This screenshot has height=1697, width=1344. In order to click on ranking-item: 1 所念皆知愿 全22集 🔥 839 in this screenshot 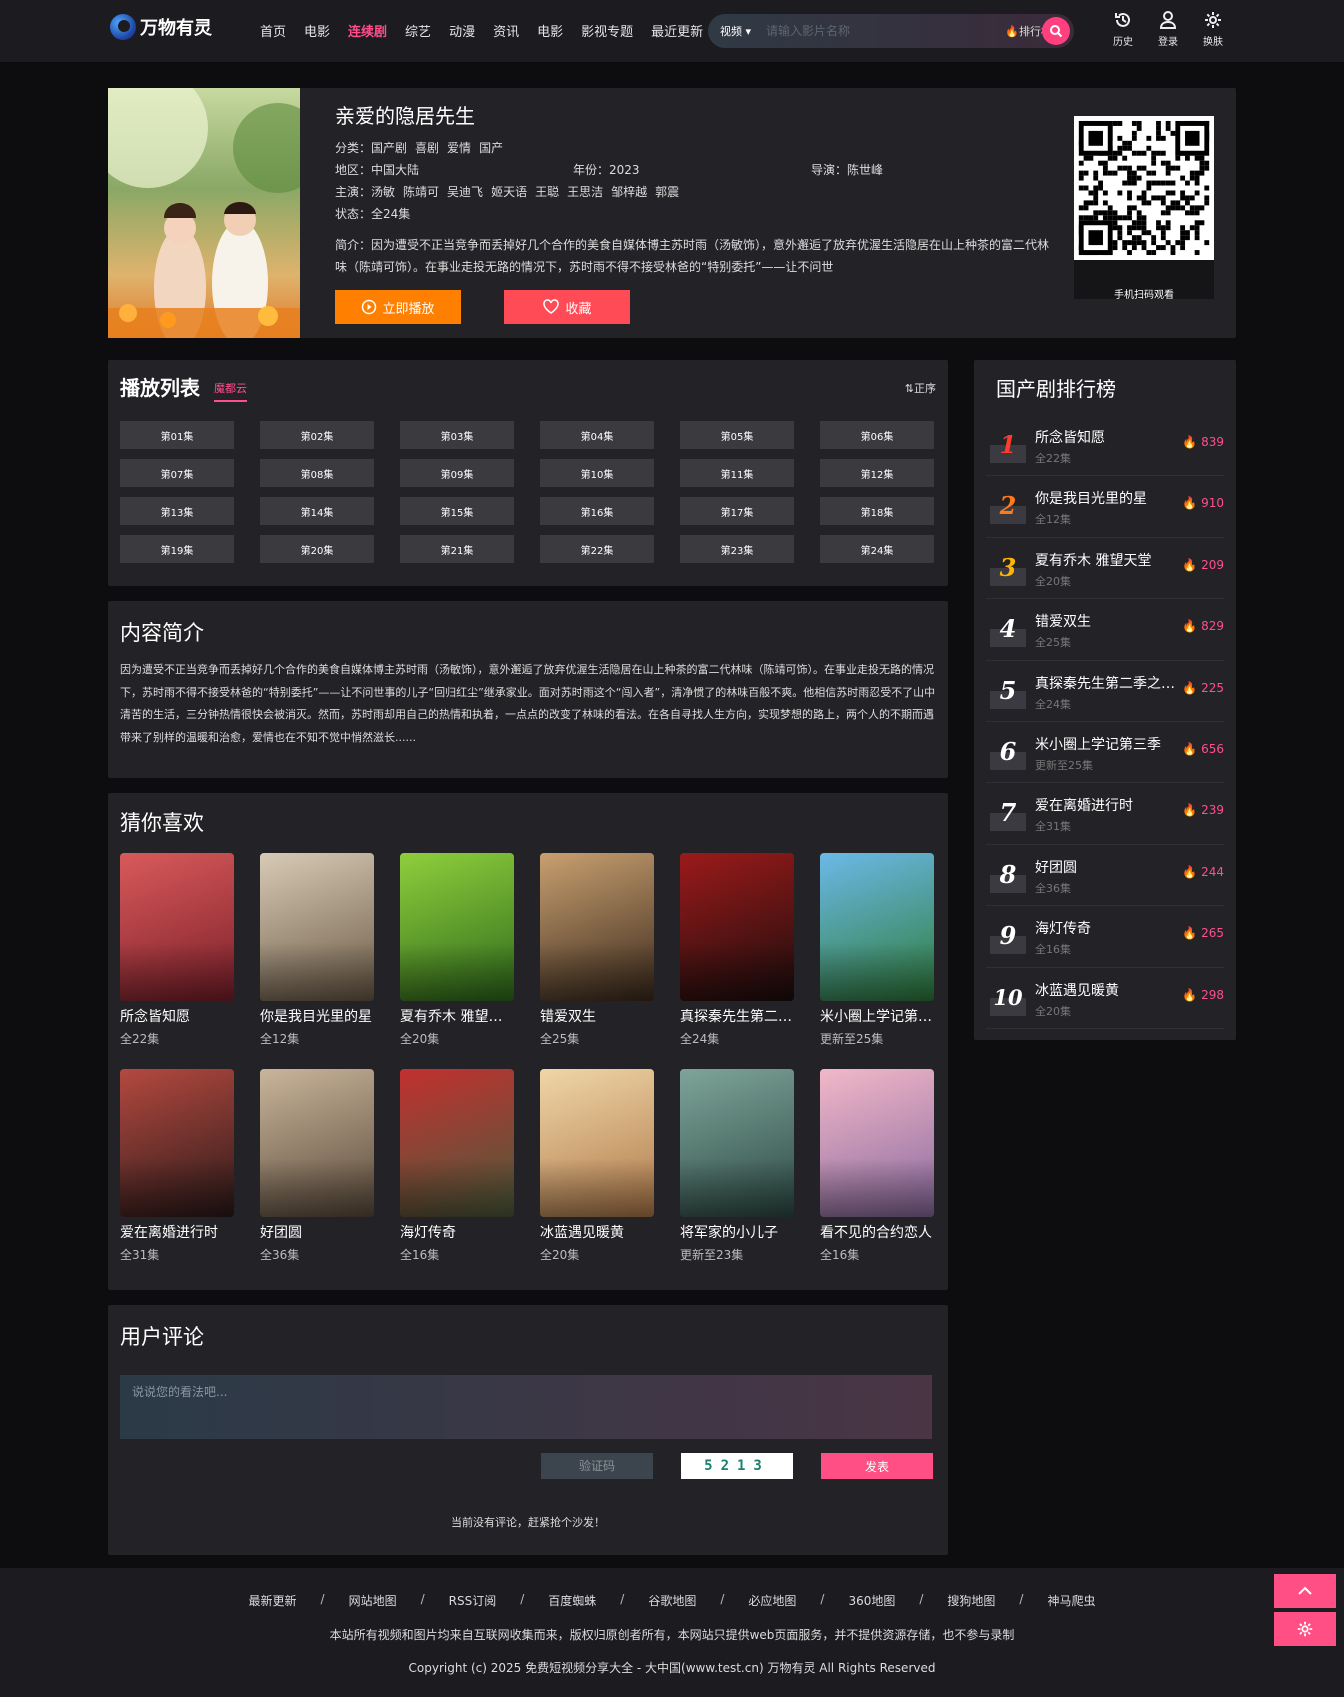, I will do `click(1105, 446)`.